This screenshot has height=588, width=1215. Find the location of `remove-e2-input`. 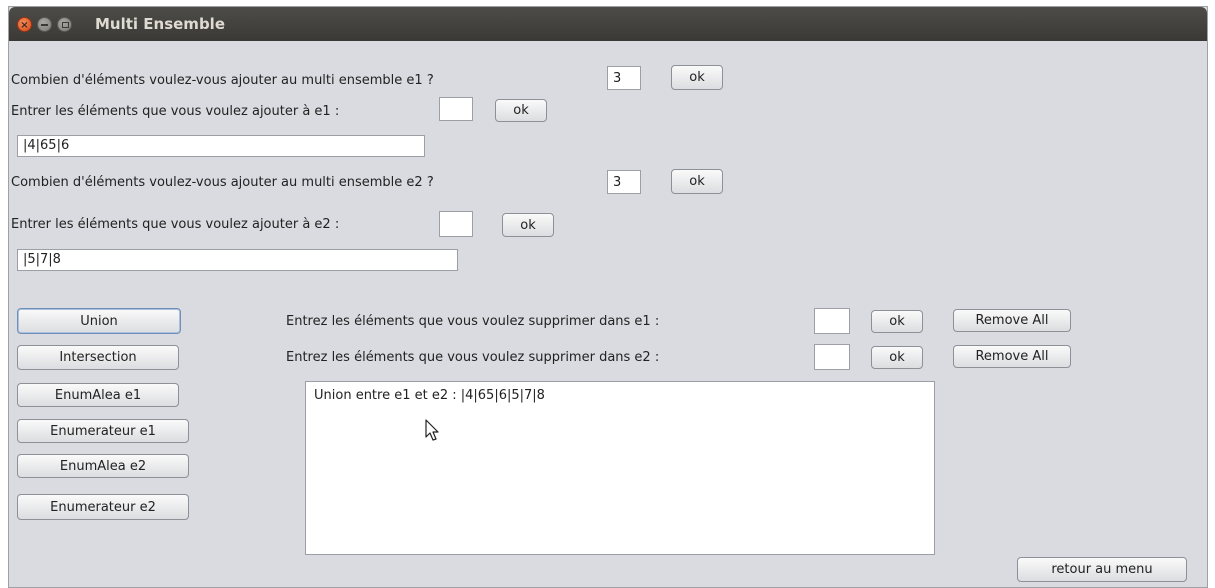

remove-e2-input is located at coordinates (832, 357).